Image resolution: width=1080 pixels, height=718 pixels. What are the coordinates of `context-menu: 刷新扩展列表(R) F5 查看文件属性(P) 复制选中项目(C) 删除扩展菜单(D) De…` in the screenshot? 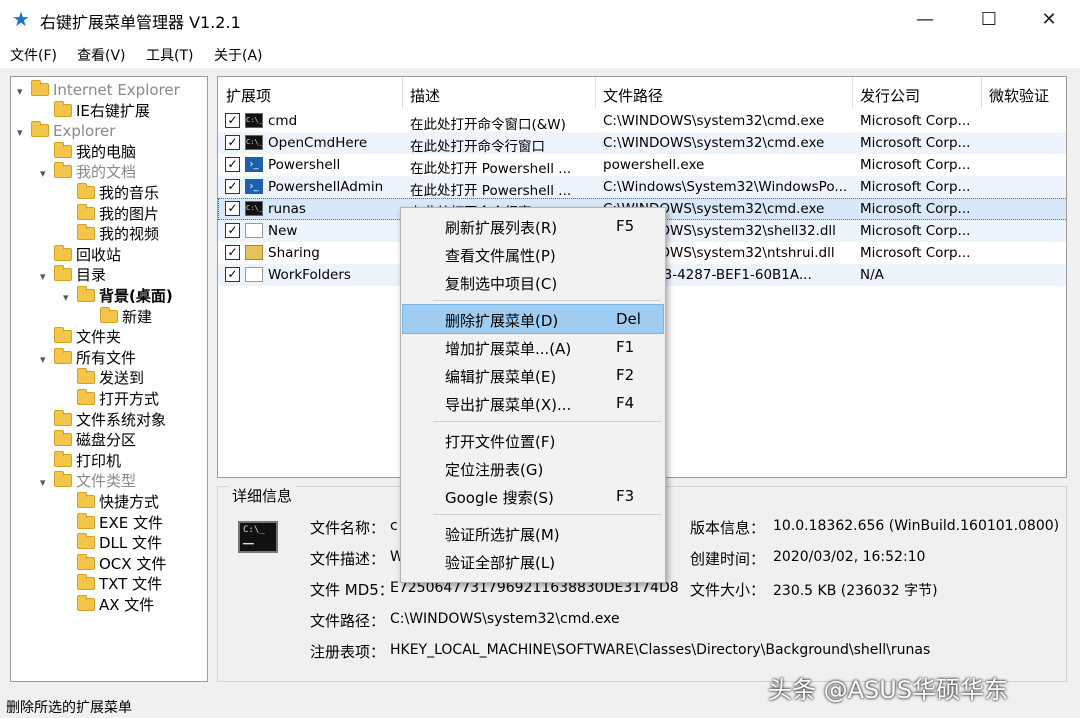 It's located at (533, 395).